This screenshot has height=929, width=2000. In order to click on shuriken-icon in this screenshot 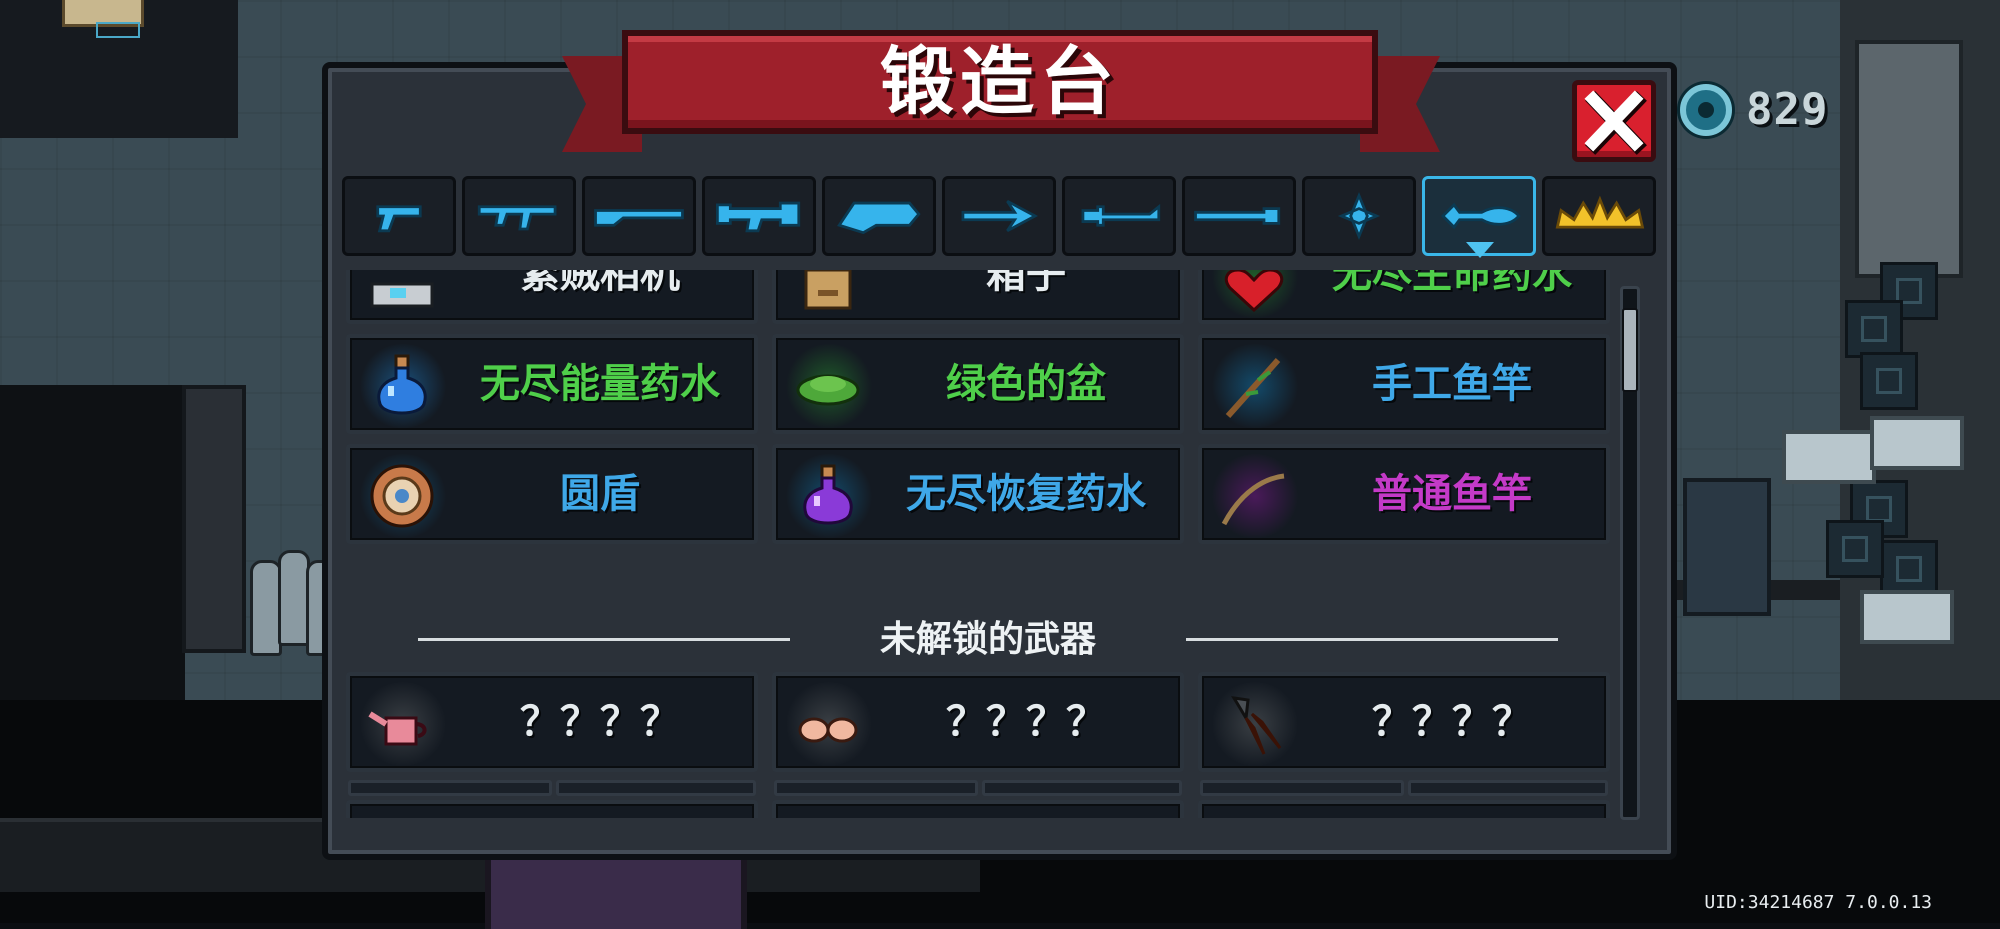, I will do `click(1359, 216)`.